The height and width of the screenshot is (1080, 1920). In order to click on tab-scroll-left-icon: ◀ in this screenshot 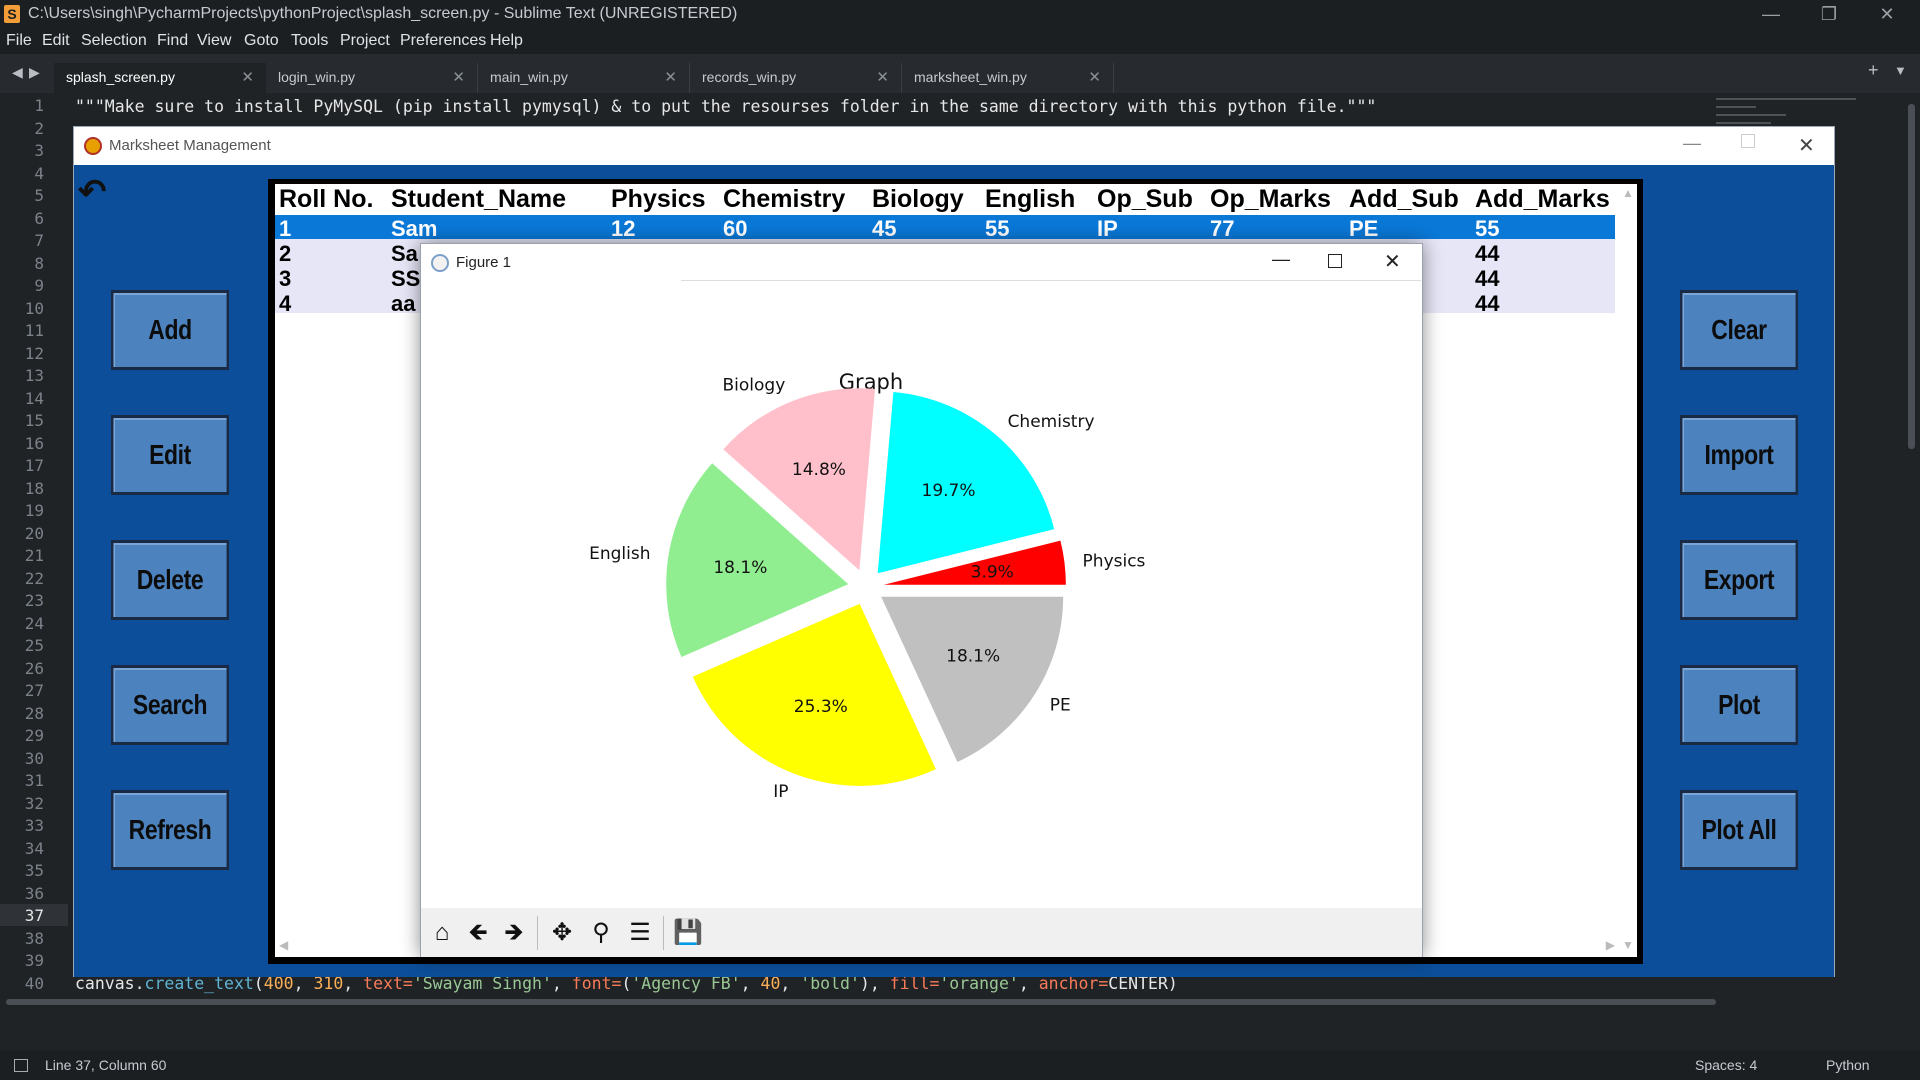, I will do `click(17, 72)`.